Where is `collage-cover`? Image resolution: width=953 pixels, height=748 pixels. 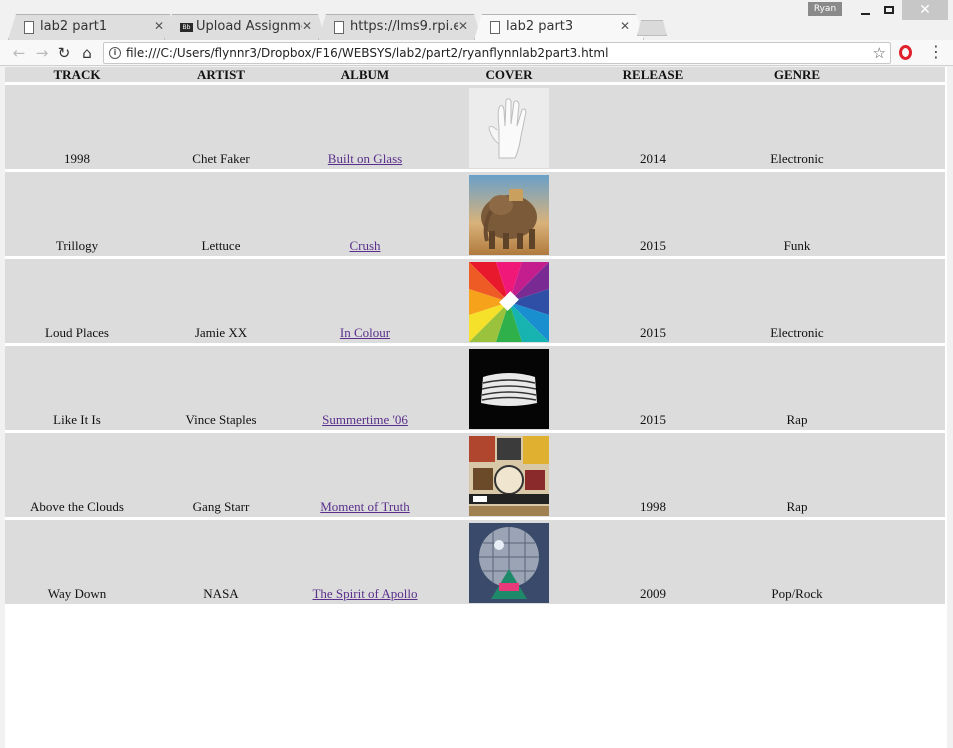
collage-cover is located at coordinates (509, 476).